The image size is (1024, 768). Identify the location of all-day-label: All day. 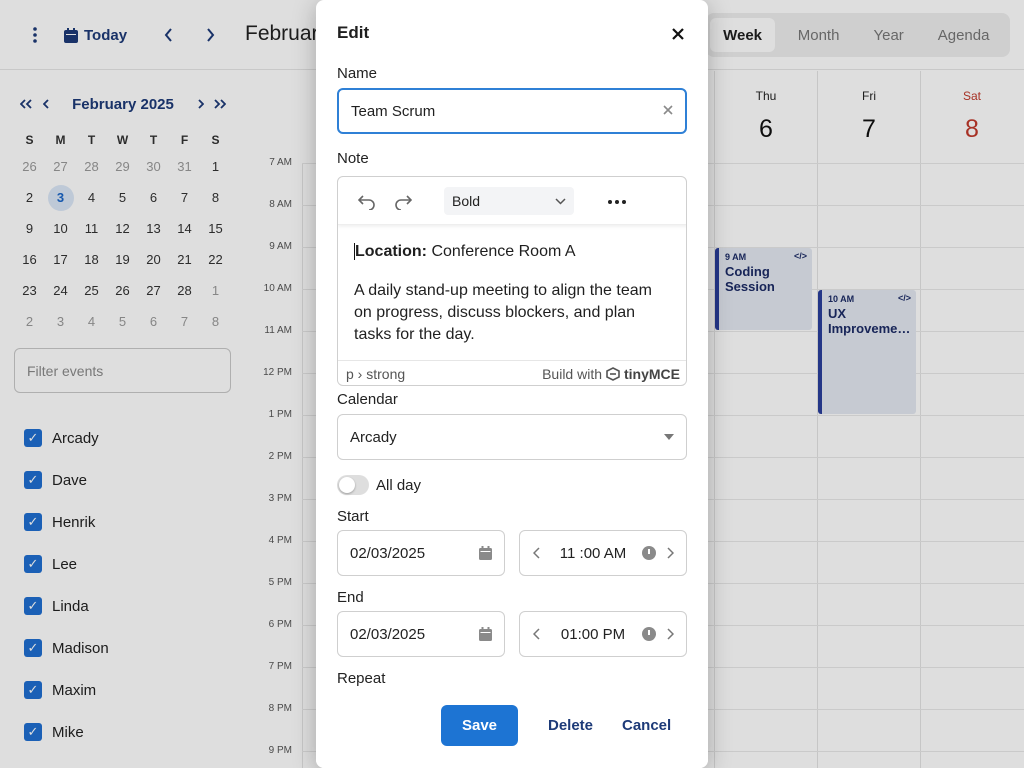
(399, 485).